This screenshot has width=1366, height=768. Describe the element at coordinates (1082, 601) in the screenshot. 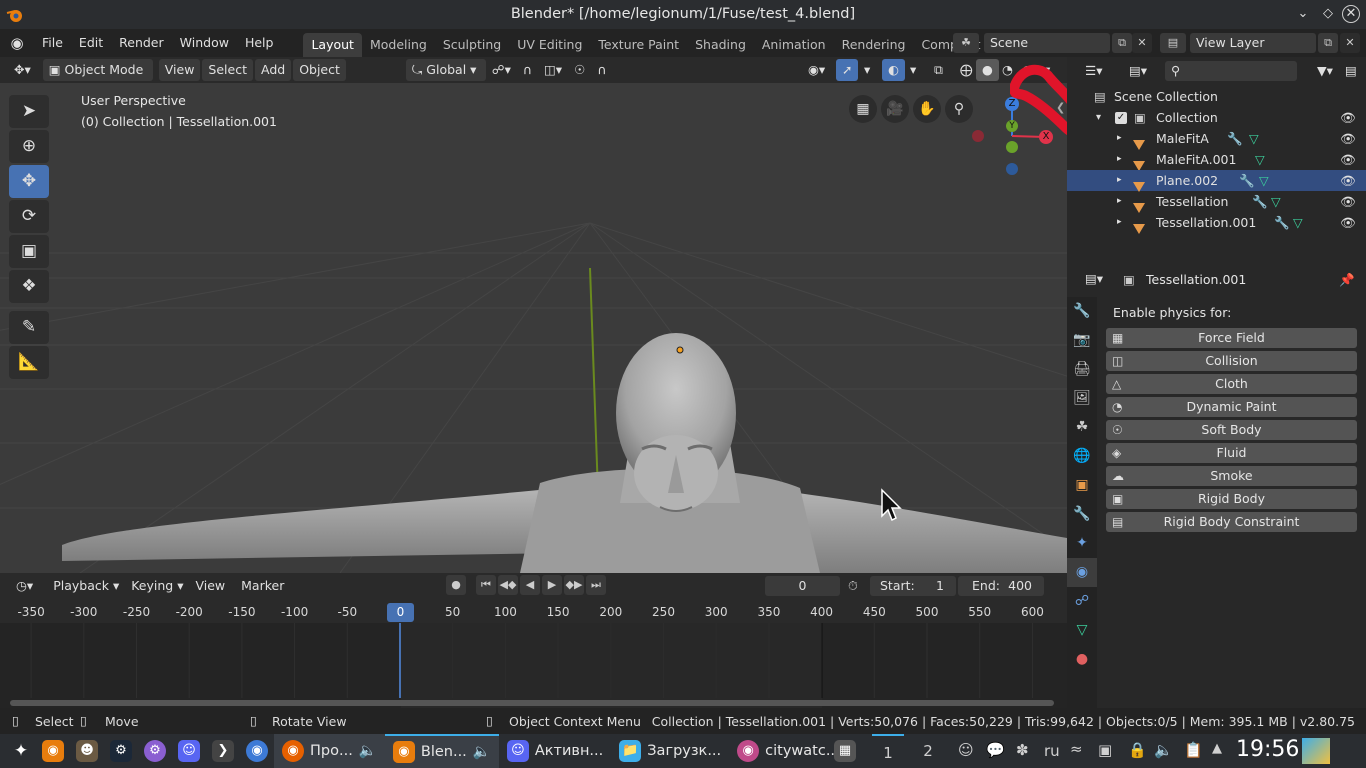

I see `constraints-tab-icon: ☍` at that location.